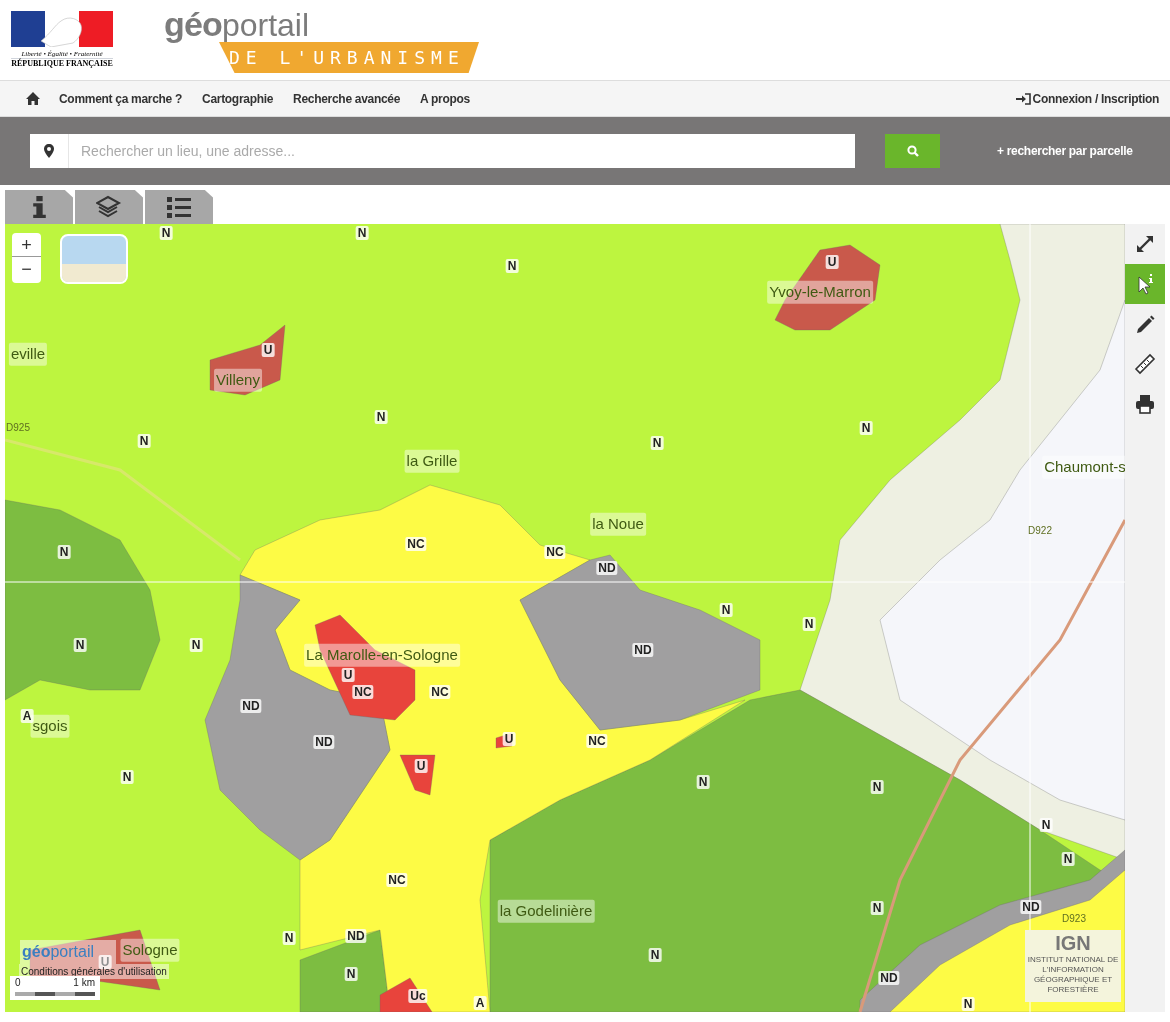  Describe the element at coordinates (347, 98) in the screenshot. I see `nav-link: Recherche avancée` at that location.